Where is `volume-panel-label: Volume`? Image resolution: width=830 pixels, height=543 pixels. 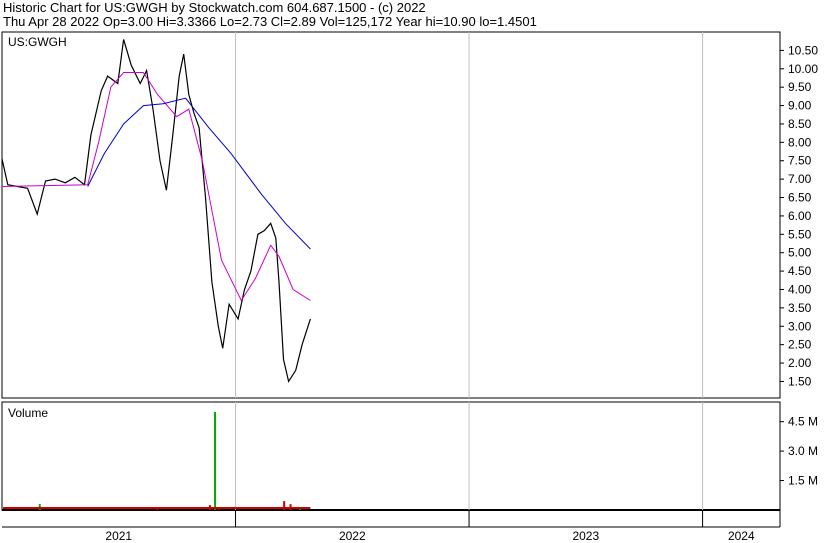 volume-panel-label: Volume is located at coordinates (28, 413).